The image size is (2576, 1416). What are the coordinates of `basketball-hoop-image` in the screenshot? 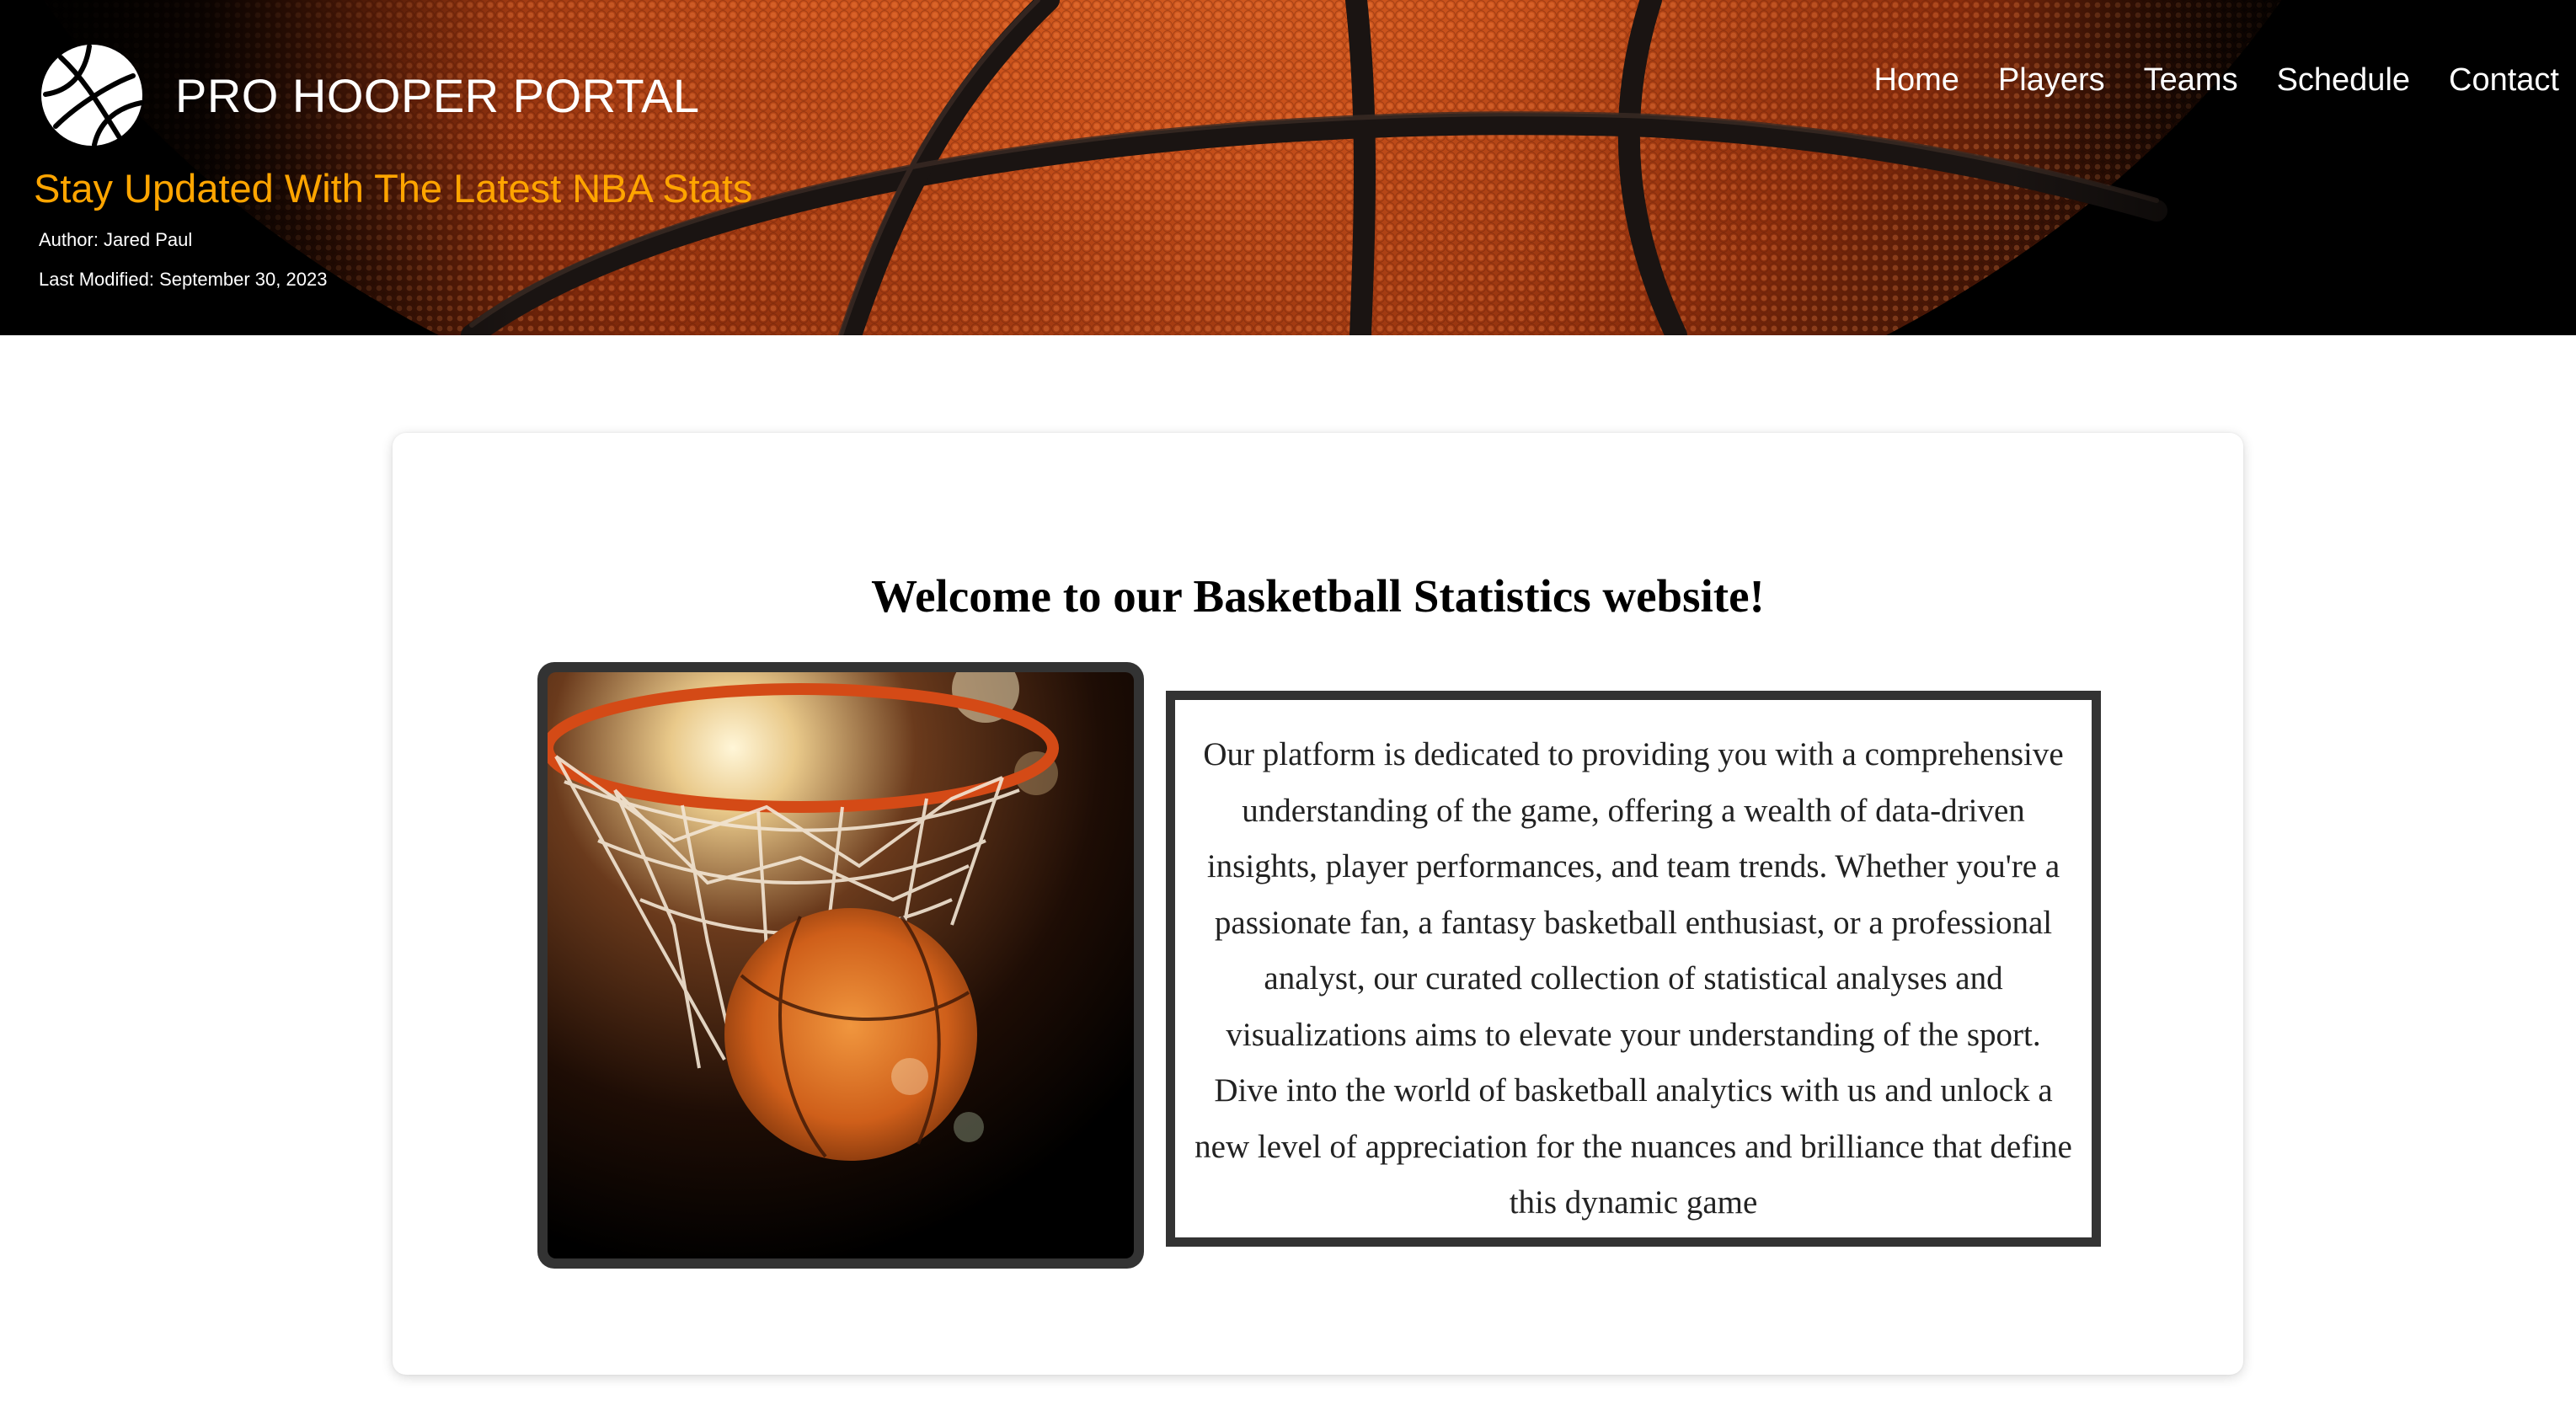 It's located at (841, 965).